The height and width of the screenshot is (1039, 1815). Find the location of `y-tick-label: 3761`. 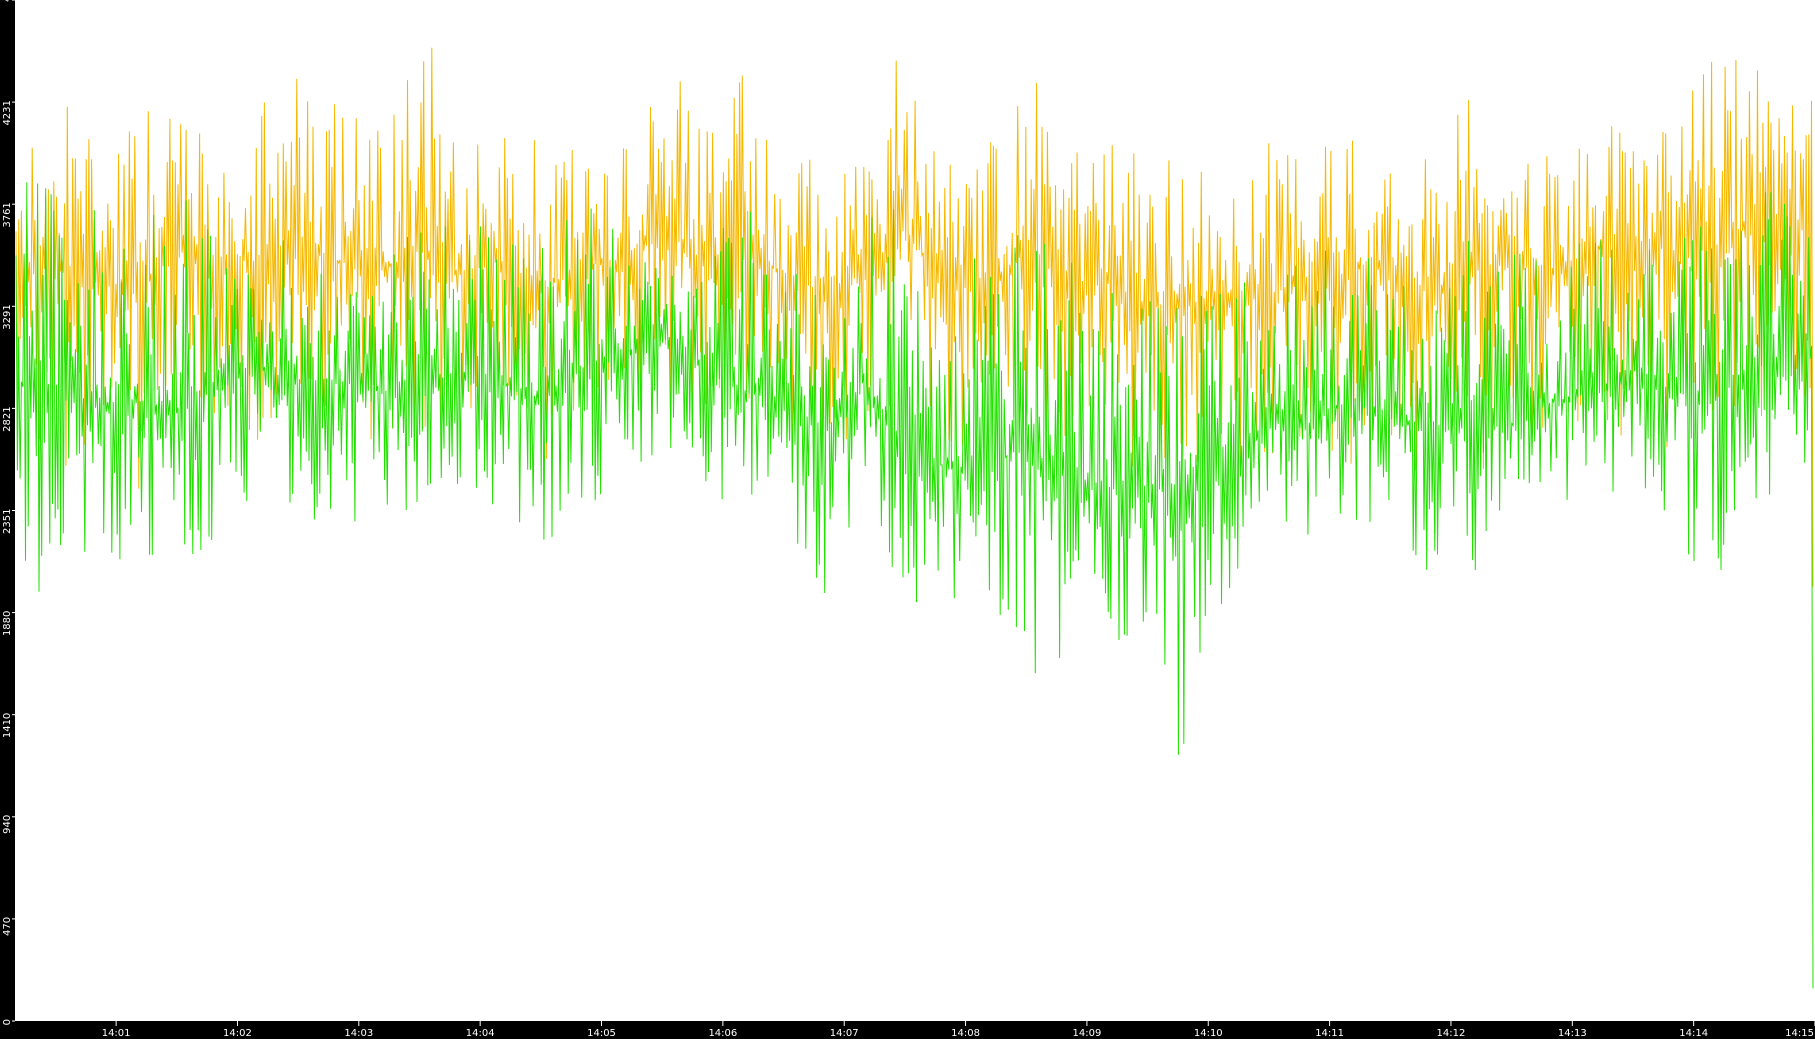

y-tick-label: 3761 is located at coordinates (7, 214).